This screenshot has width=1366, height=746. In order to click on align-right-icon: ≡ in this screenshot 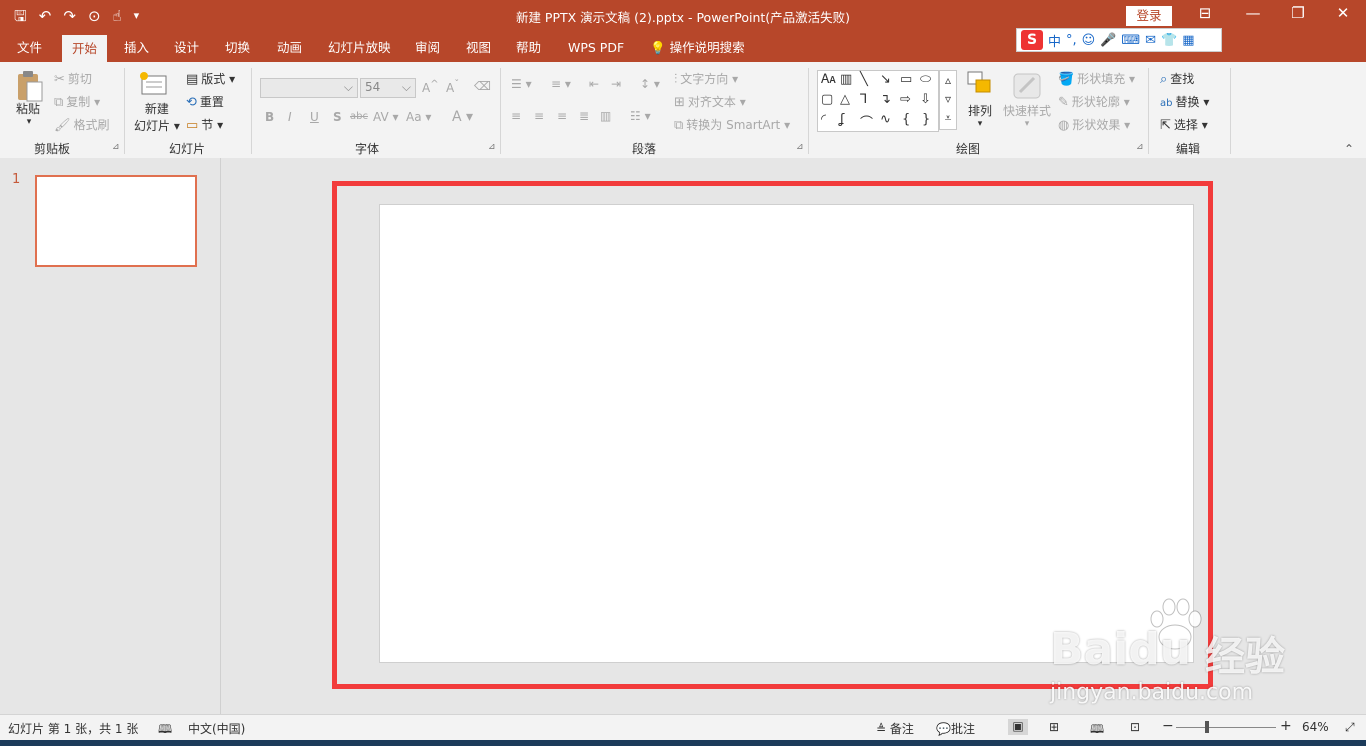, I will do `click(562, 116)`.